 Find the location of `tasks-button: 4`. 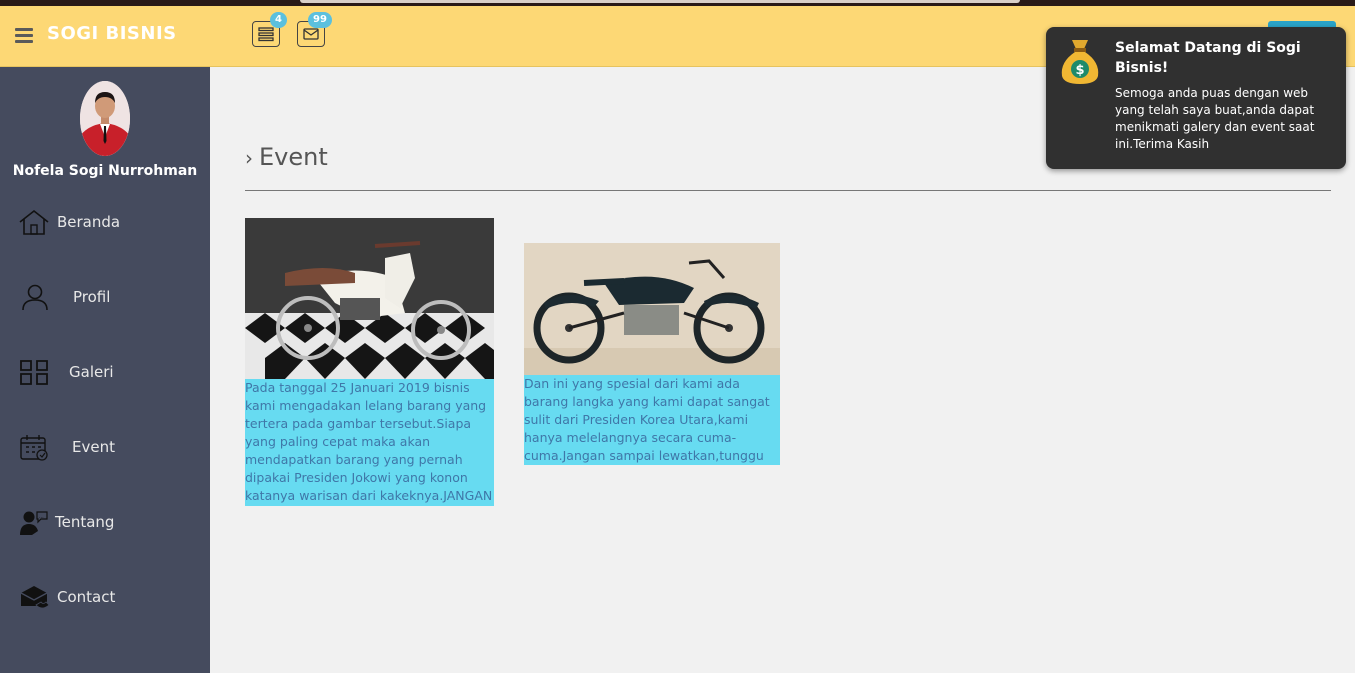

tasks-button: 4 is located at coordinates (269, 29).